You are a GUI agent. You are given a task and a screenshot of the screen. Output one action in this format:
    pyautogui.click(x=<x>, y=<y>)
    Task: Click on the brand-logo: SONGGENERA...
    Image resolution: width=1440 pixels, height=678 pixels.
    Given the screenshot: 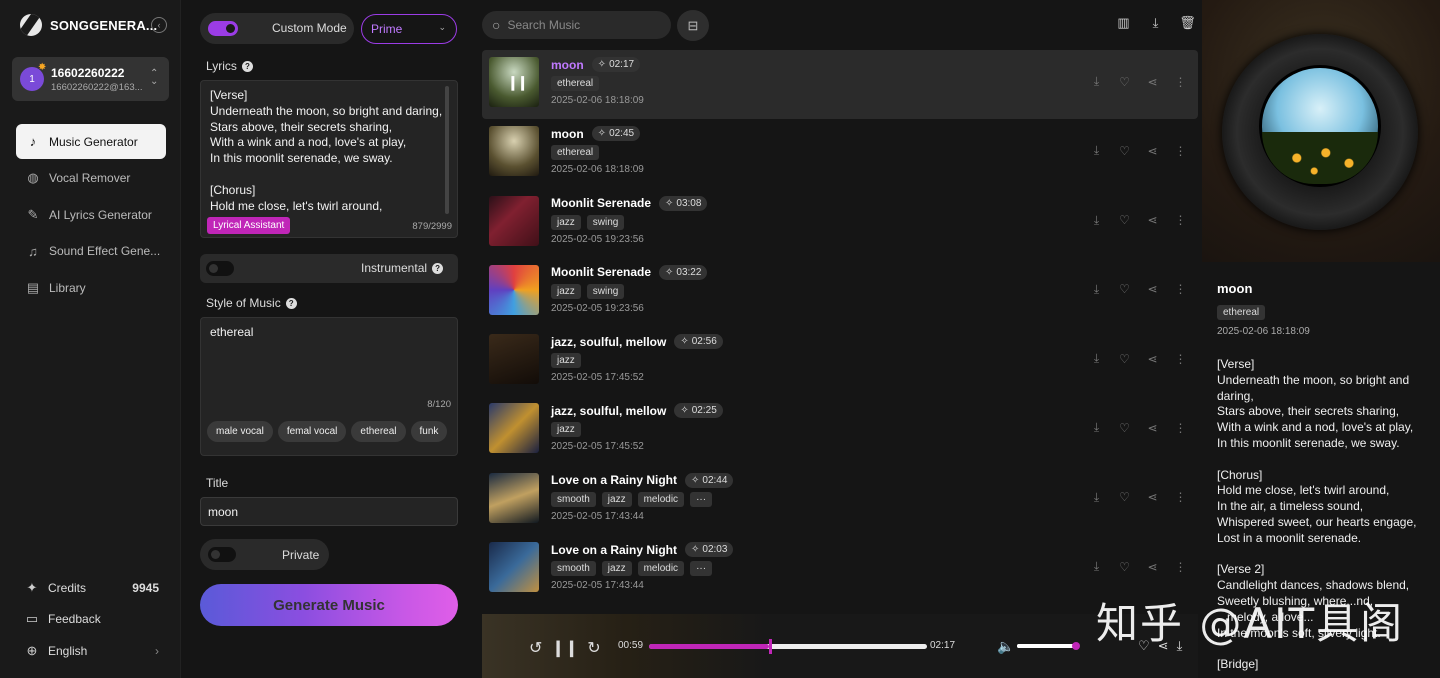 What is the action you would take?
    pyautogui.click(x=88, y=25)
    